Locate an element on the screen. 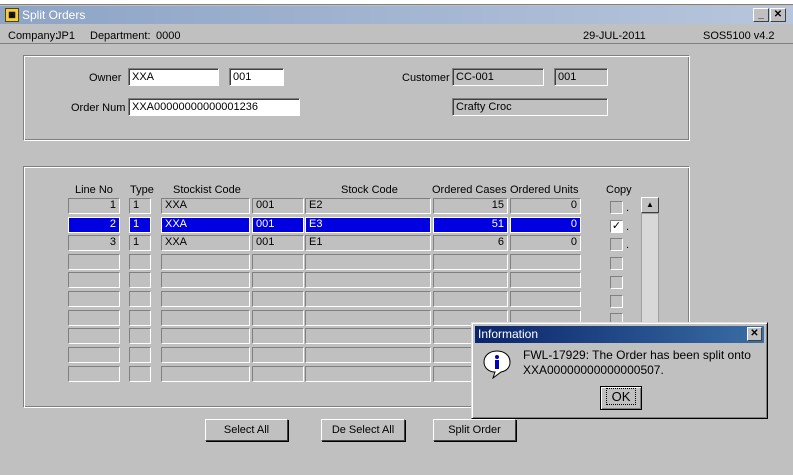 This screenshot has height=475, width=793. col-line-no: Line No is located at coordinates (94, 190).